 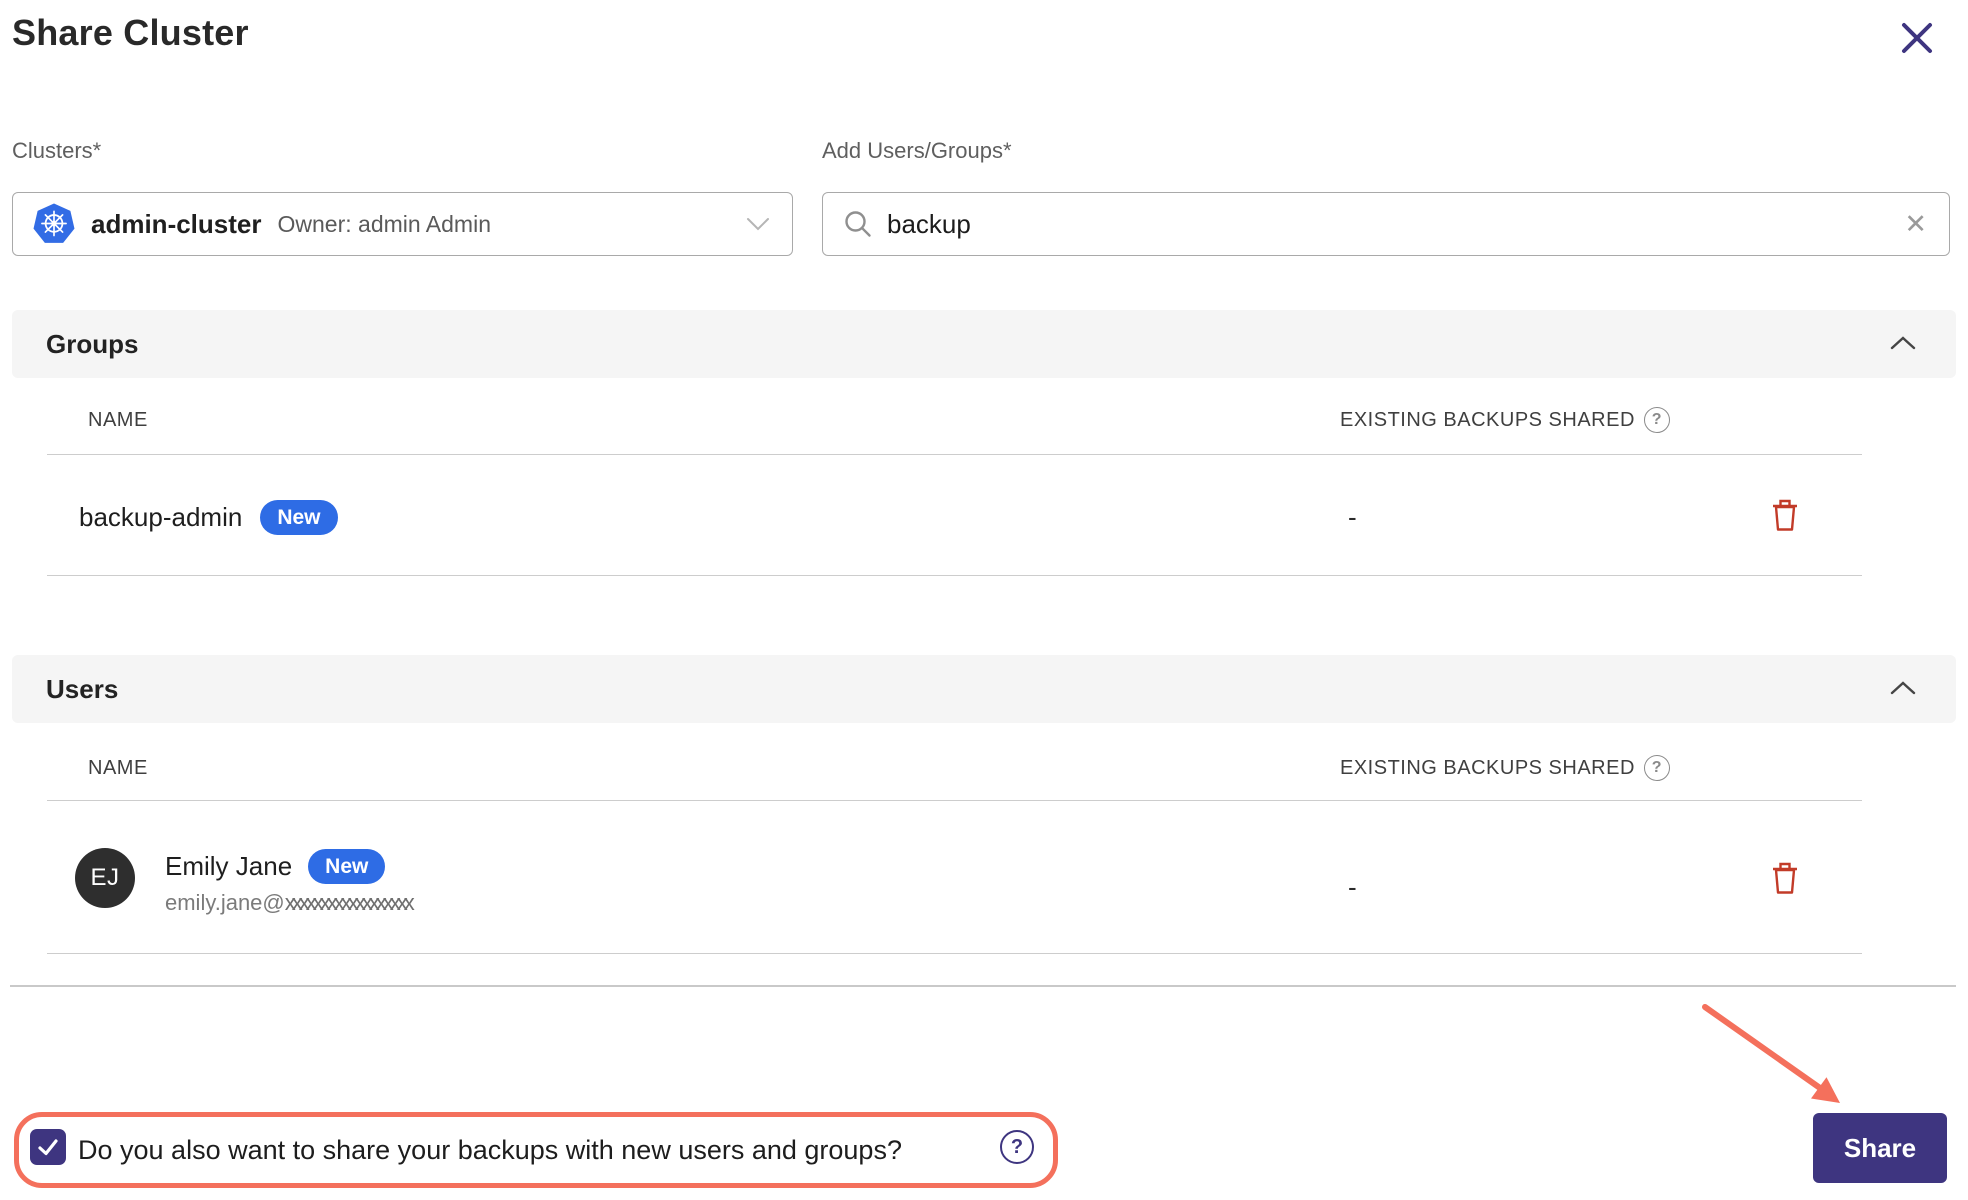 I want to click on groups-backups-header-label: EXISTING BACKUPS SHARED, so click(x=1487, y=419).